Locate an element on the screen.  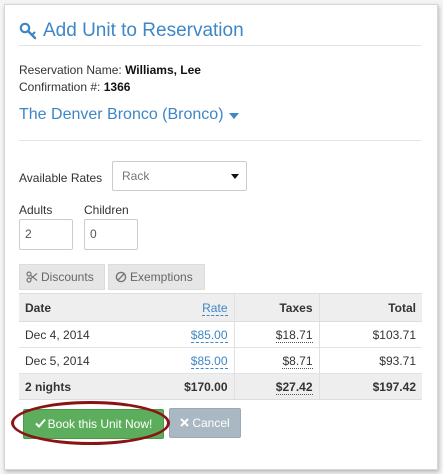
unit-divider is located at coordinates (220, 140).